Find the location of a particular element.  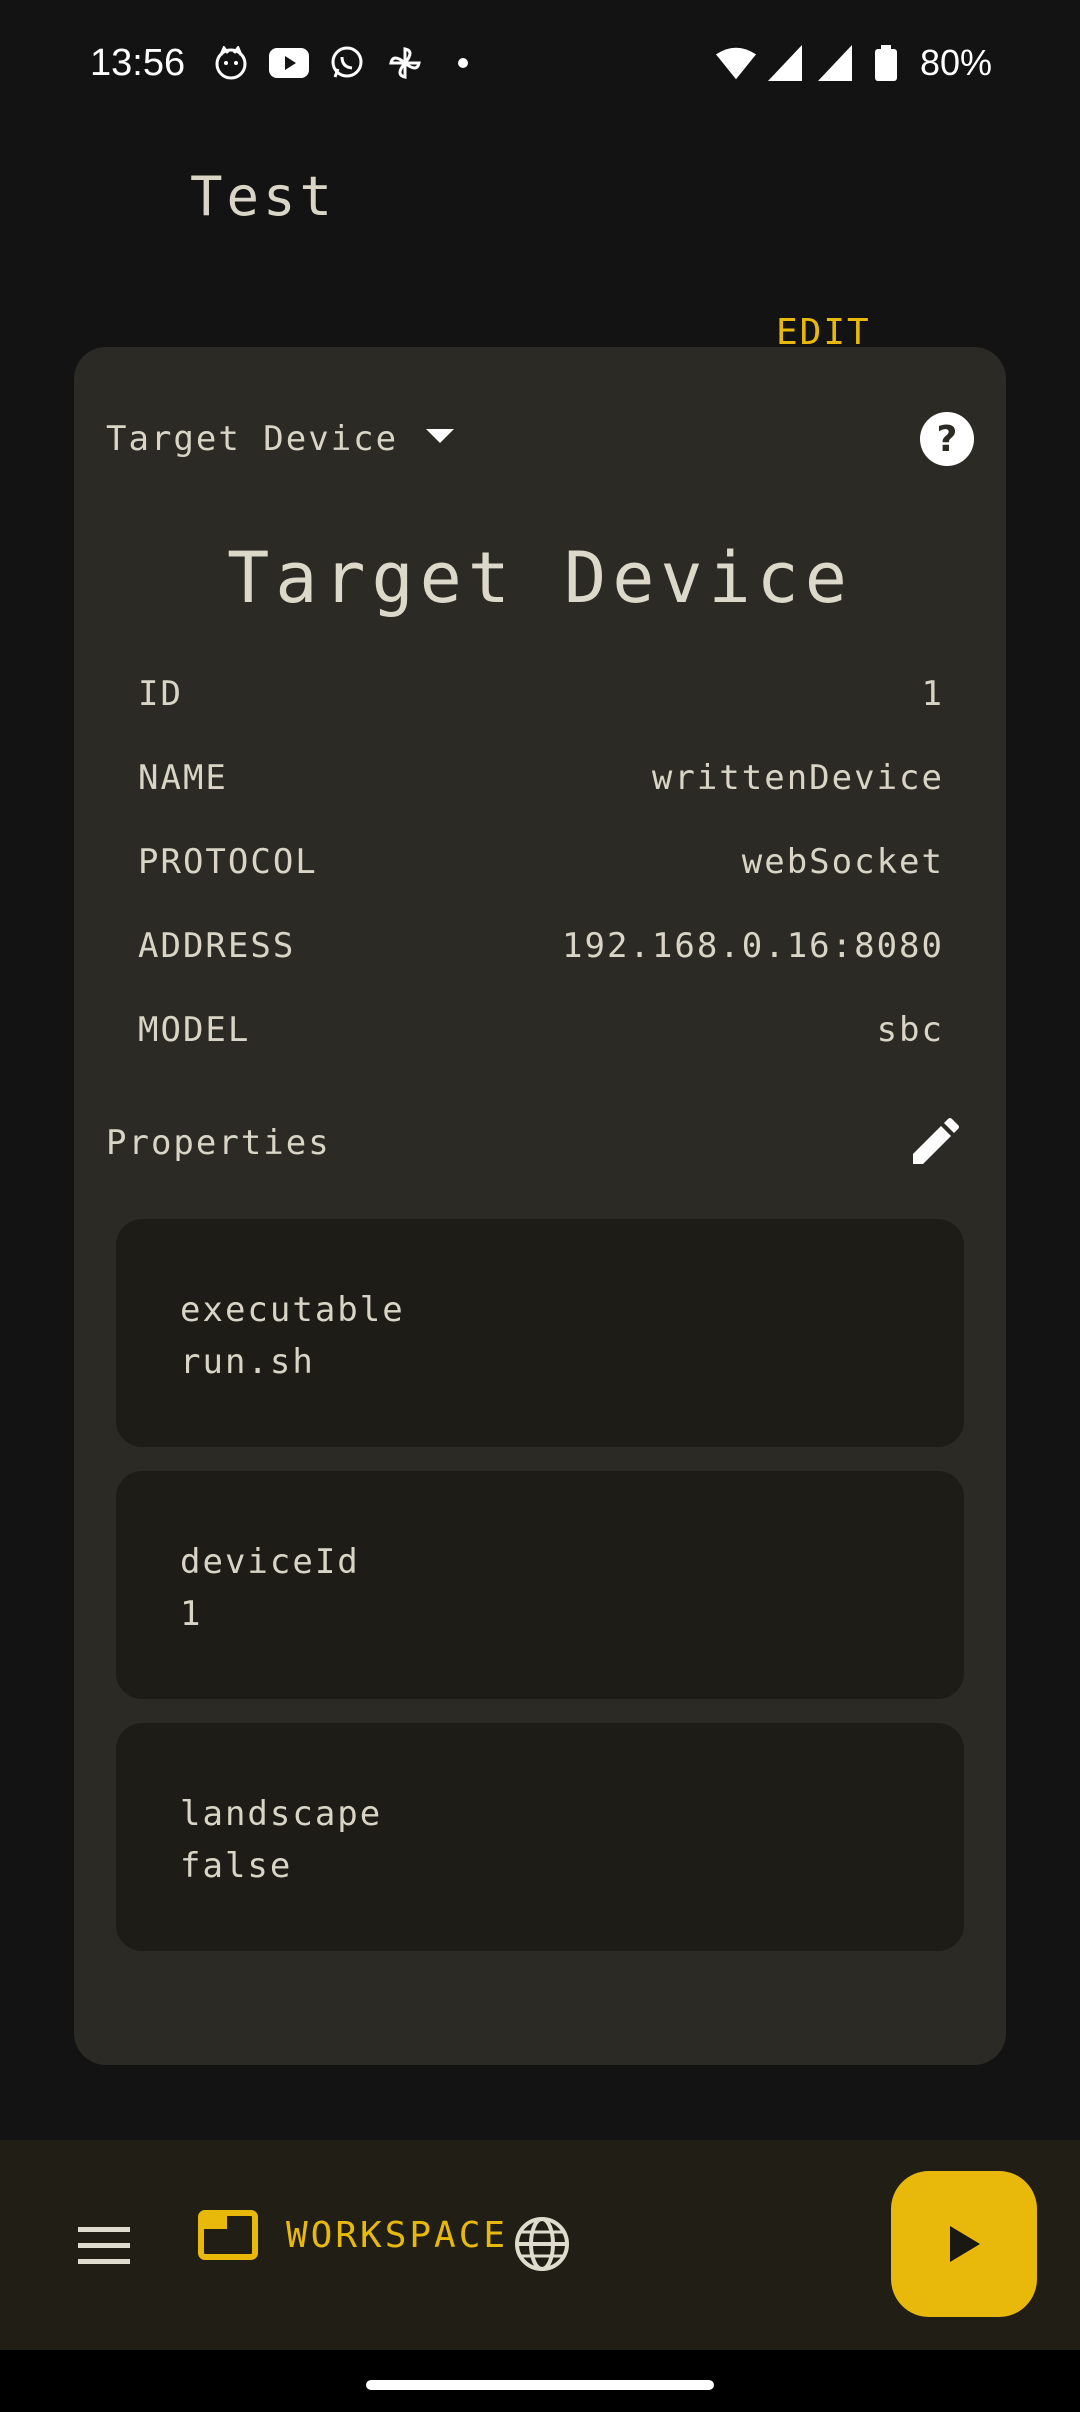

home-indicator is located at coordinates (540, 2385).